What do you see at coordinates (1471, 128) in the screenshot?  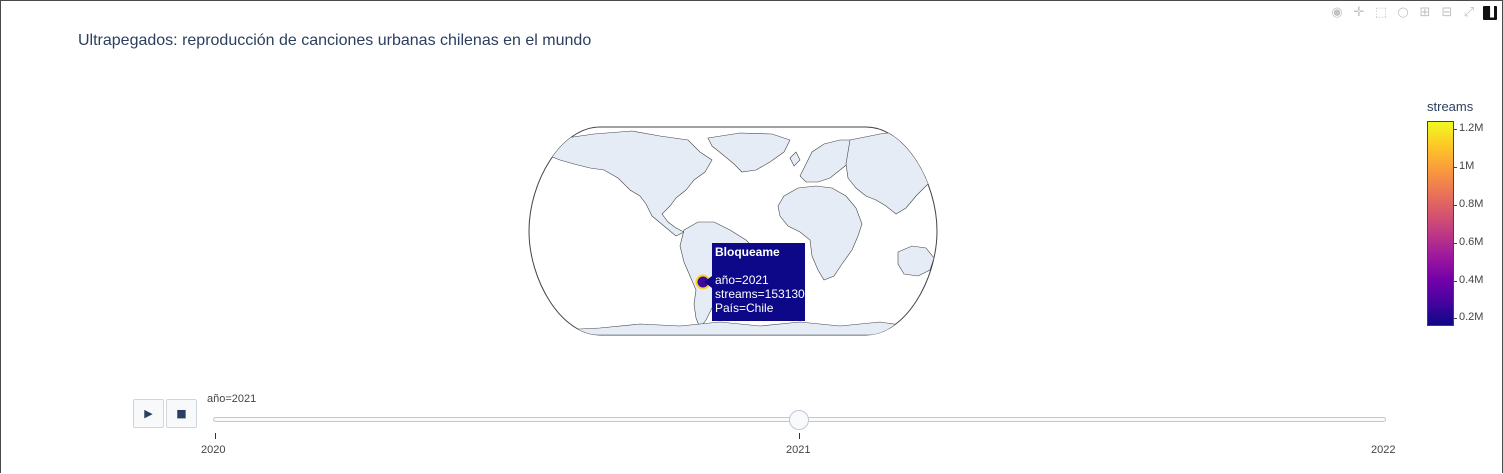 I see `colorbar-tick-label: 1.2M` at bounding box center [1471, 128].